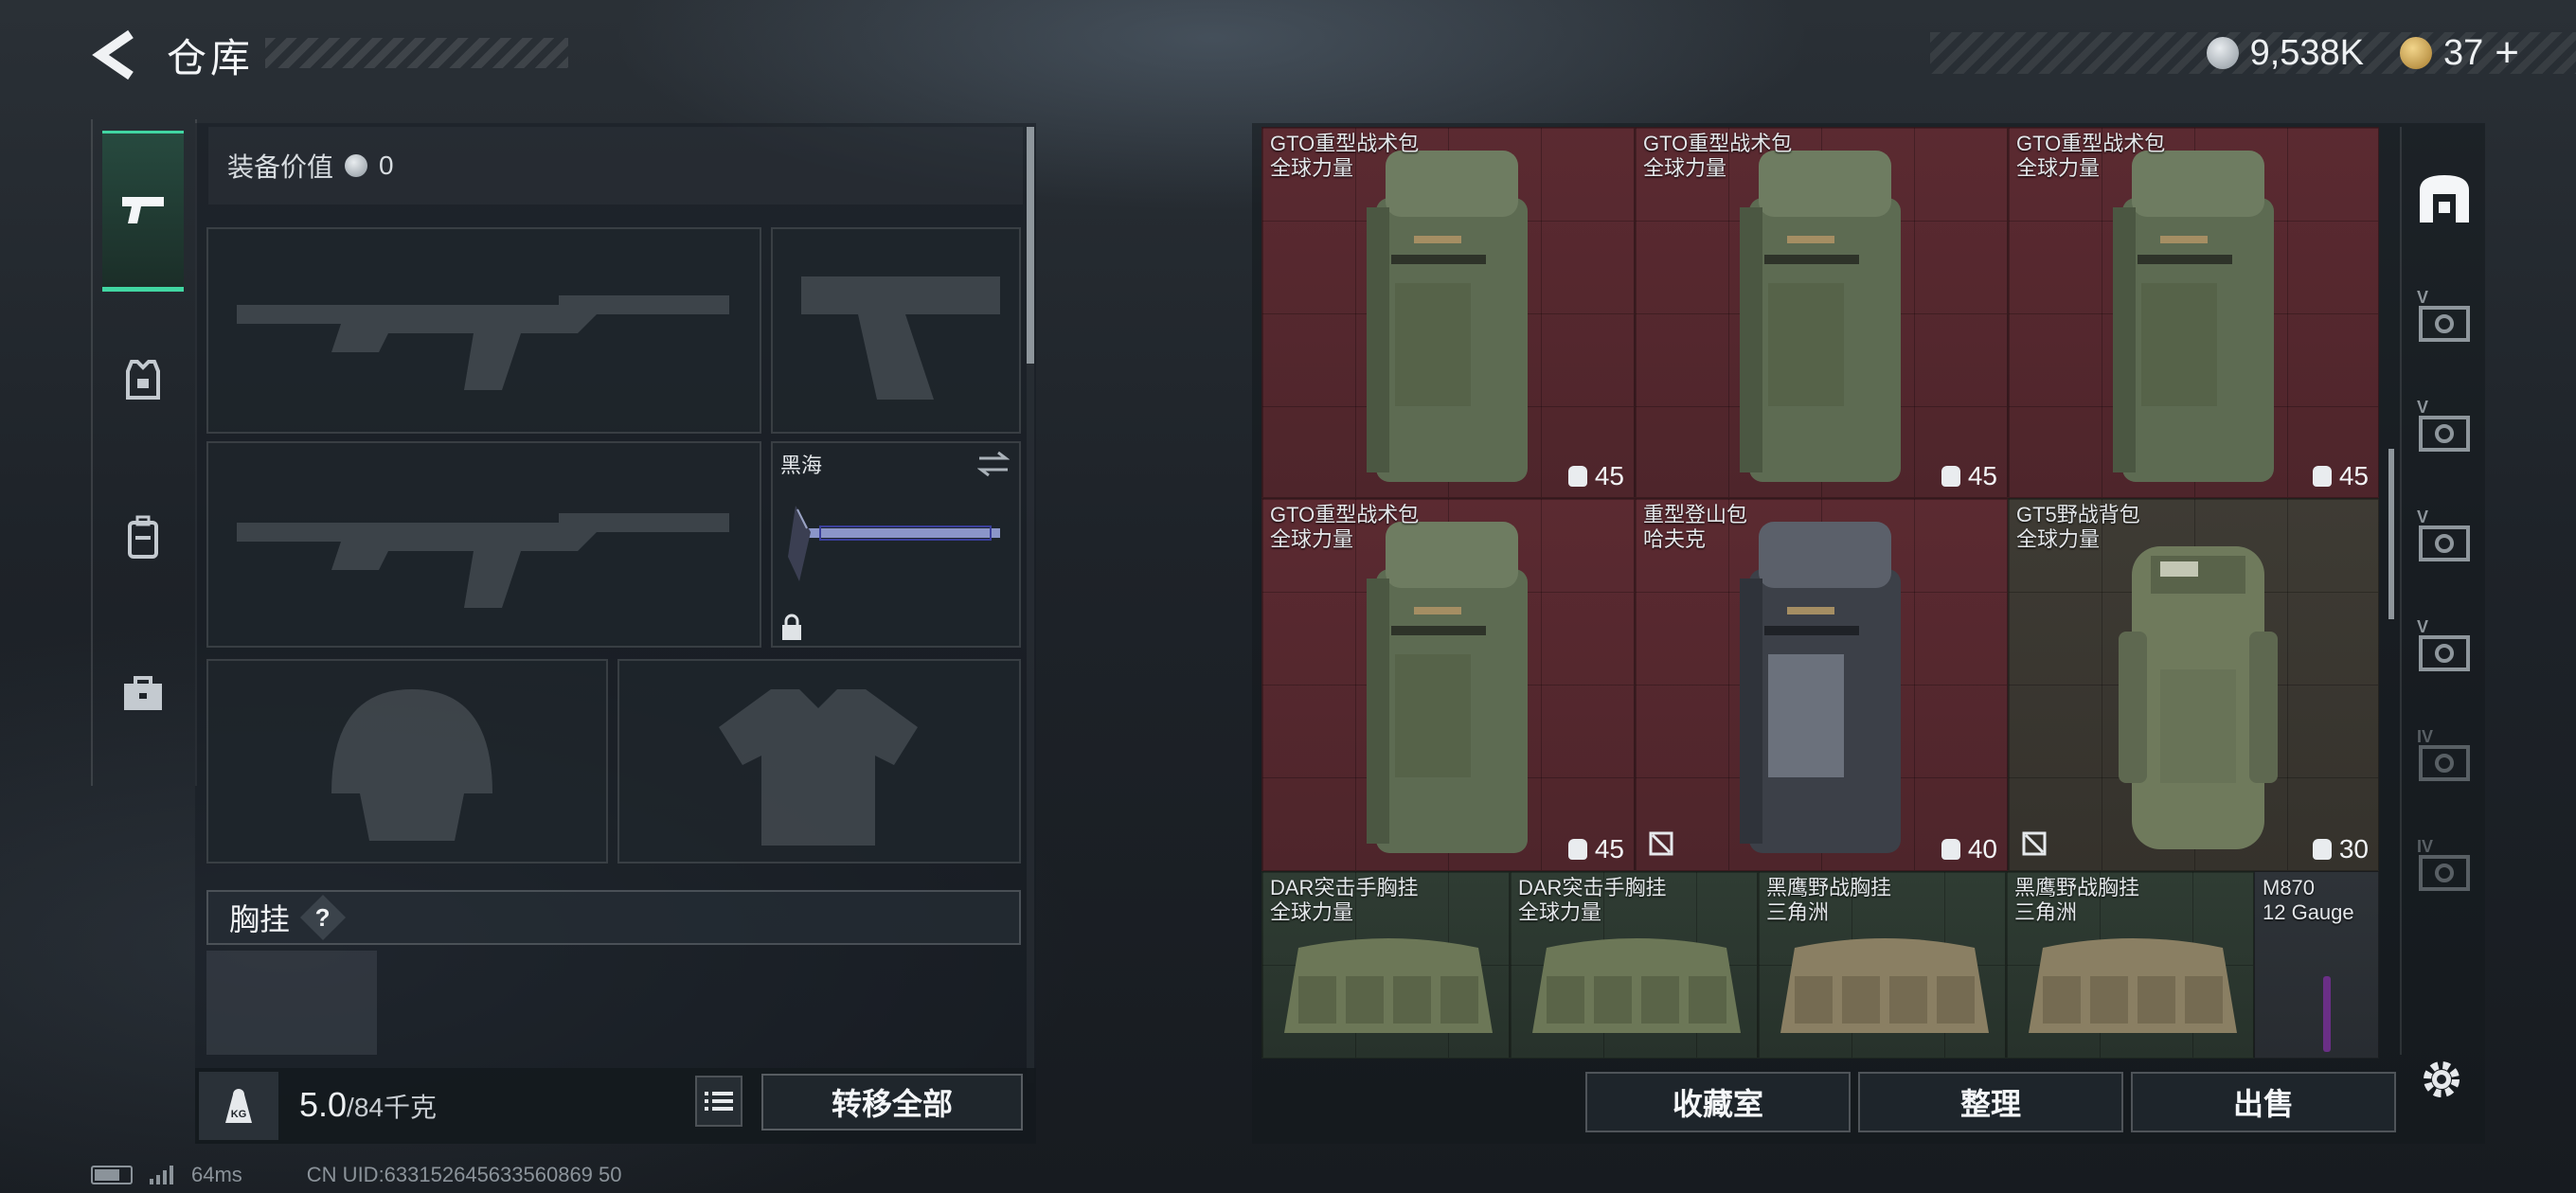  Describe the element at coordinates (211, 58) in the screenshot. I see `page-title: 仓库` at that location.